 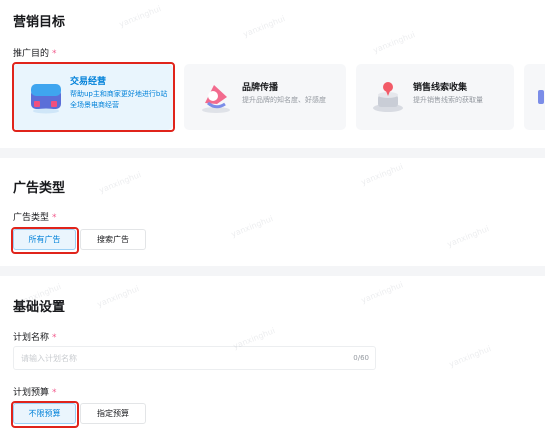 I want to click on ad-type-label: 广告类型 *, so click(x=35, y=218).